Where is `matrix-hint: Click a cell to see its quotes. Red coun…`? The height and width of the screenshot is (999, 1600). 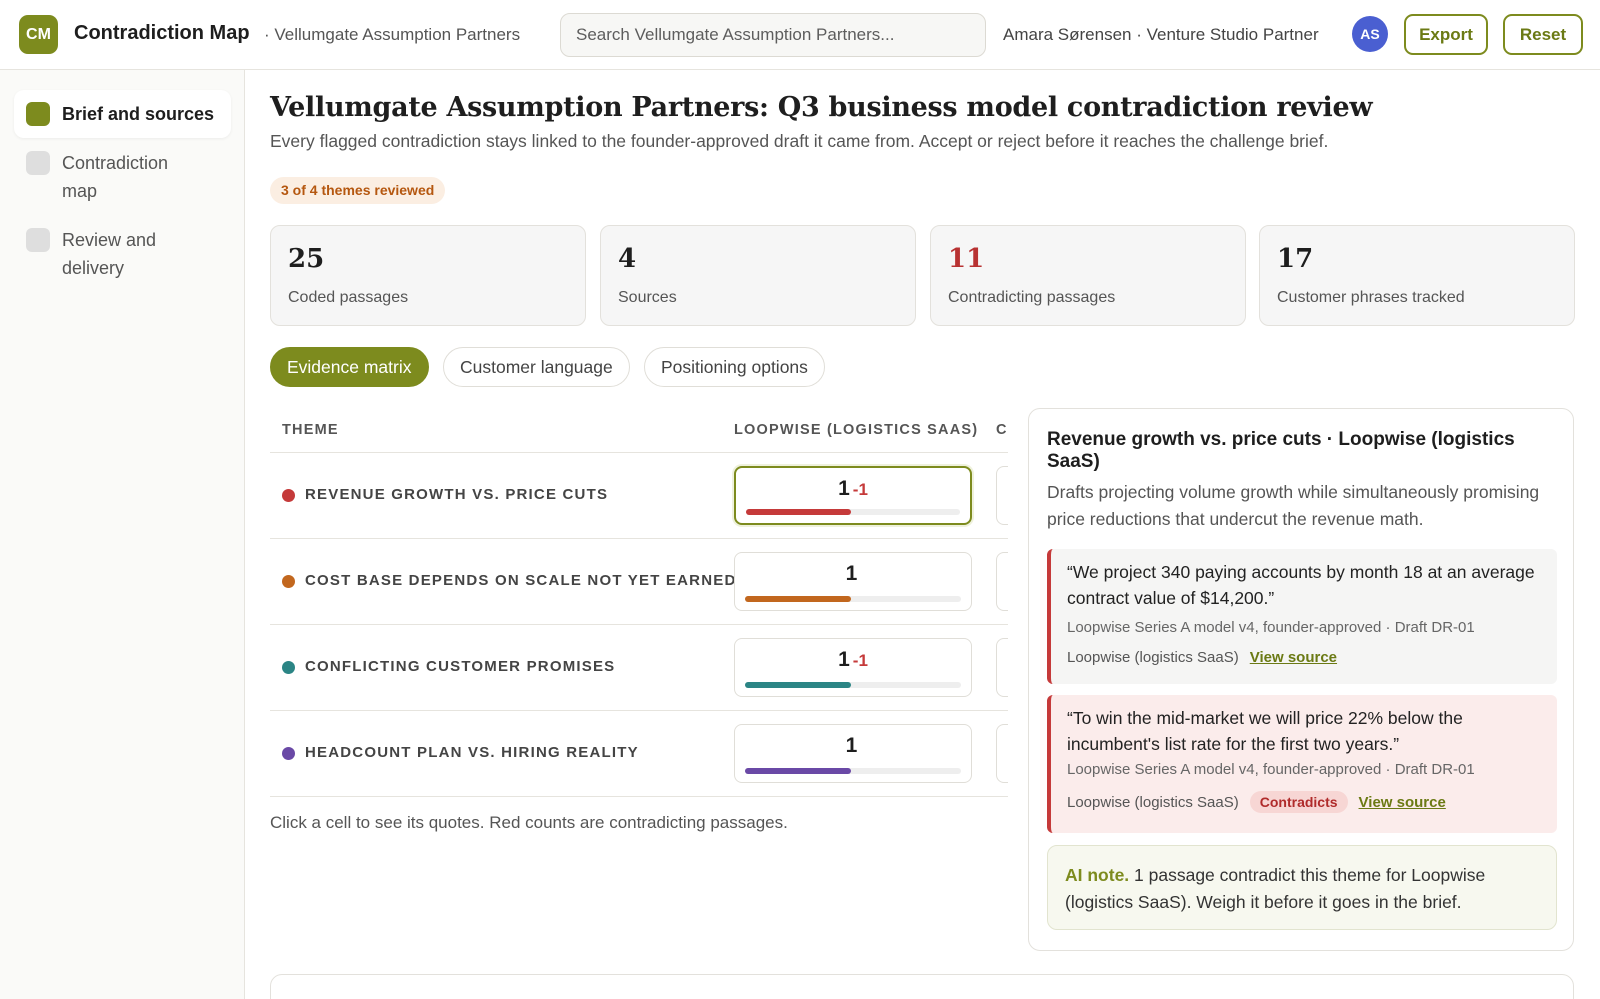 matrix-hint: Click a cell to see its quotes. Red coun… is located at coordinates (529, 822).